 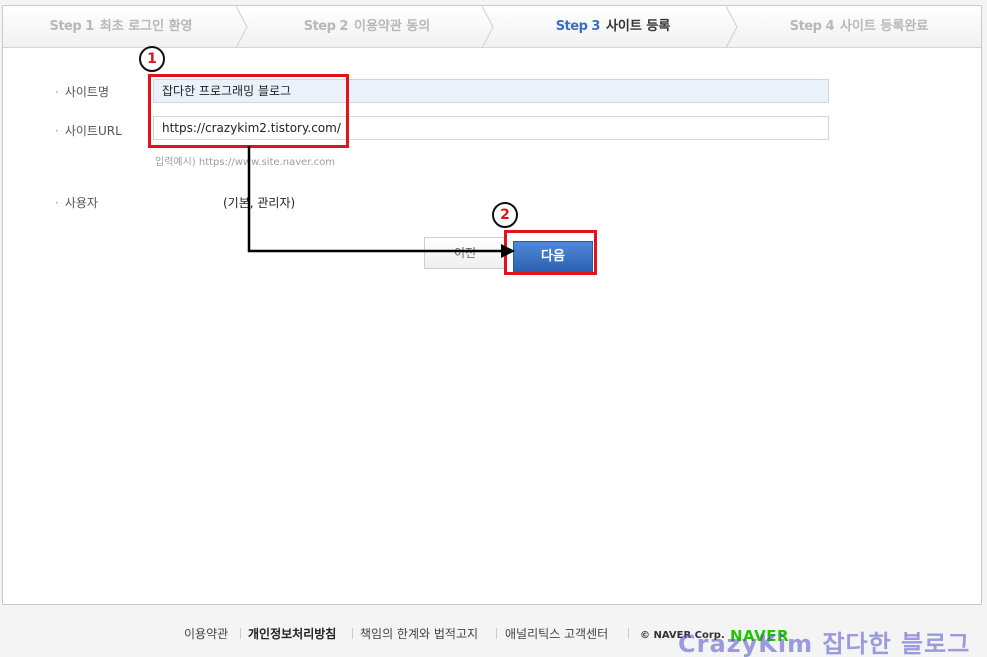 I want to click on blog-watermark: CrazyKim 잡다한 블로그, so click(x=824, y=643).